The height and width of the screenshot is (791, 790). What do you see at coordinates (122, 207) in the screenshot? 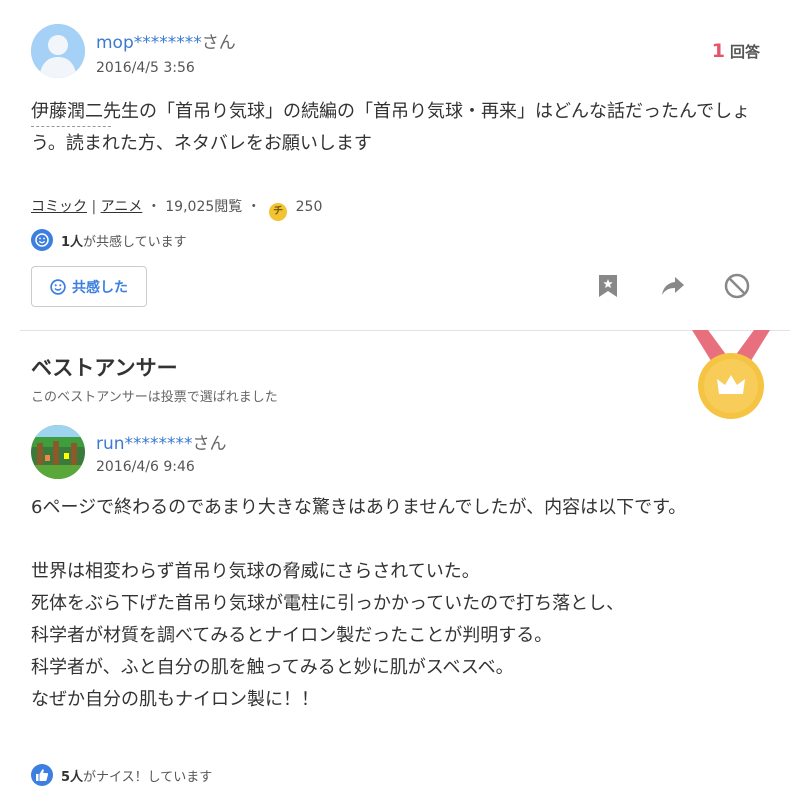
I see `category-link-anime: アニメ` at bounding box center [122, 207].